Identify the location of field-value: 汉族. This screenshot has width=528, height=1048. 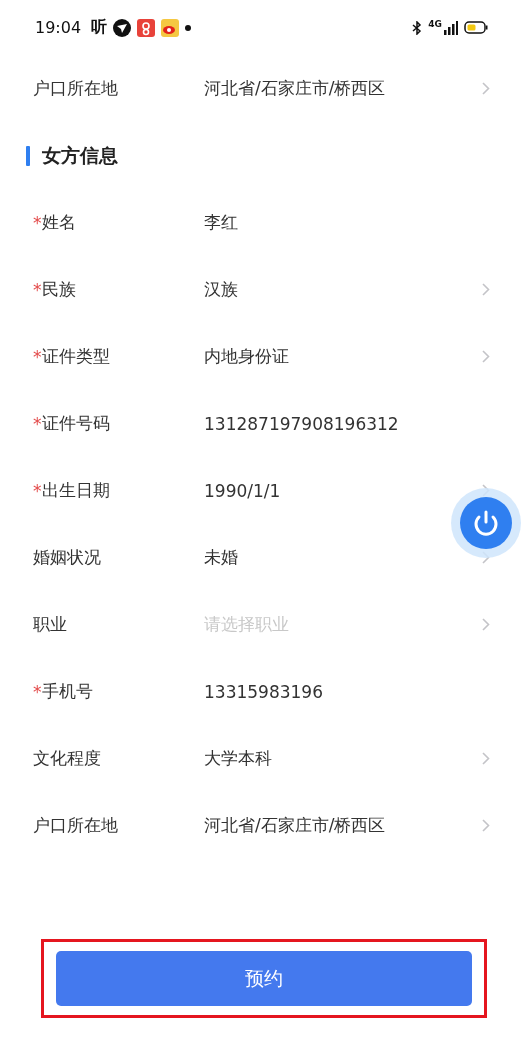
(221, 289).